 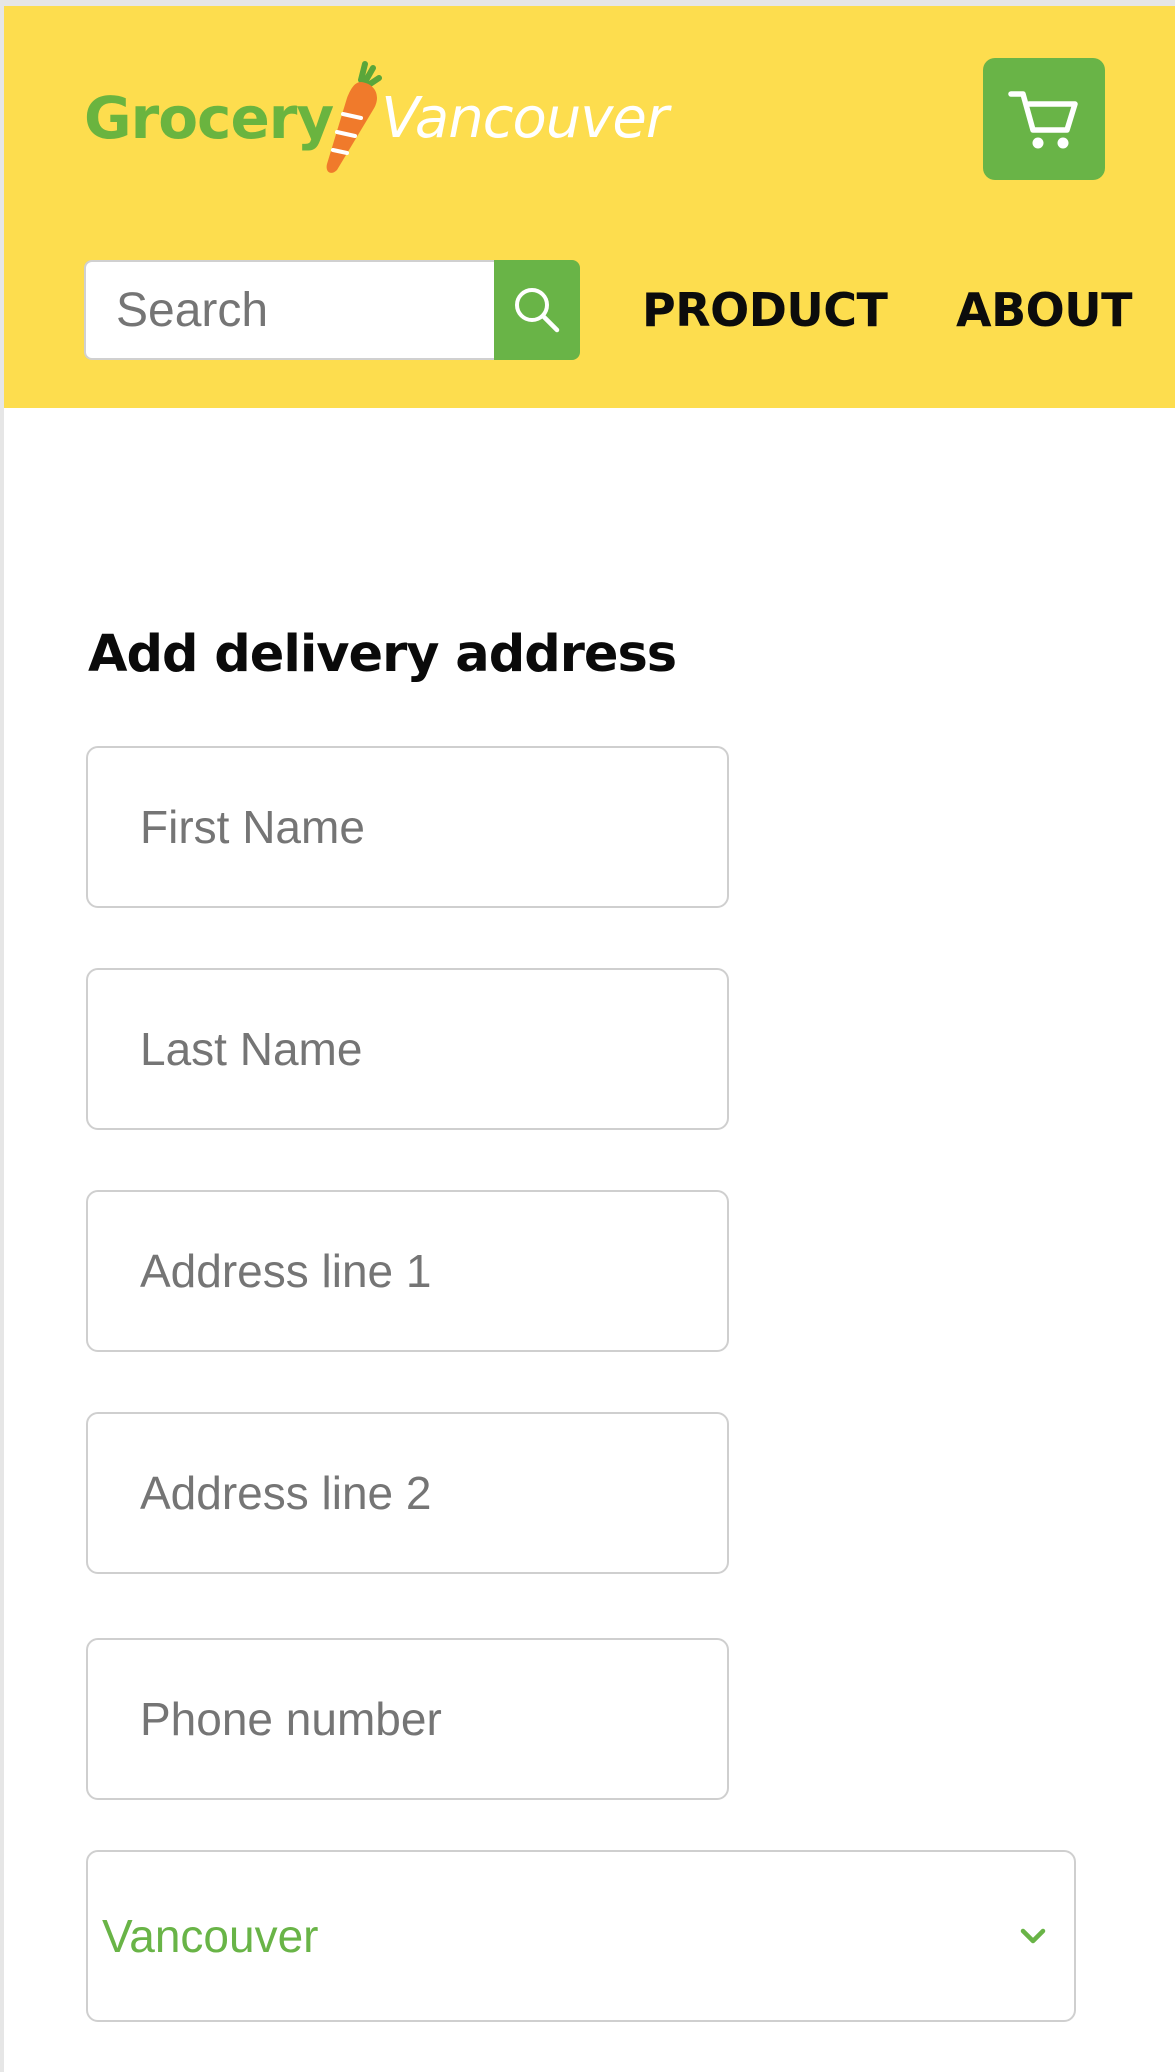 What do you see at coordinates (765, 310) in the screenshot?
I see `nav-product-link: PRODUCT` at bounding box center [765, 310].